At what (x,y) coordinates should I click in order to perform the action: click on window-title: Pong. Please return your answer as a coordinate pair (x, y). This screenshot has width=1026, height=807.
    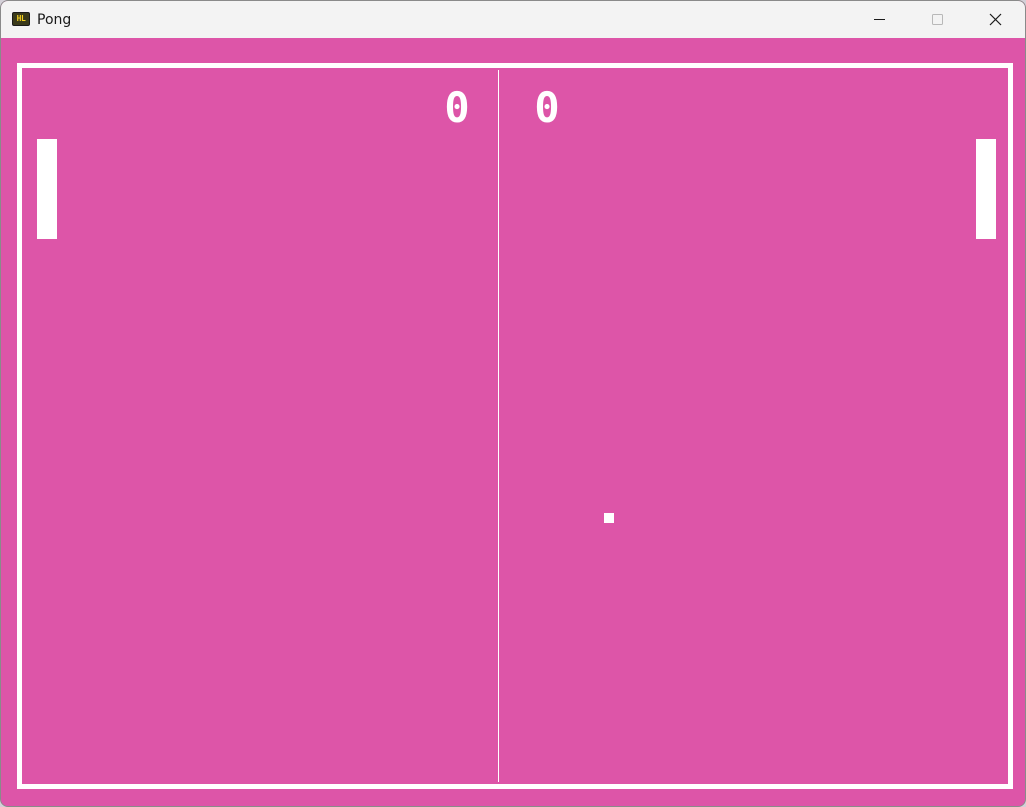
    Looking at the image, I should click on (54, 20).